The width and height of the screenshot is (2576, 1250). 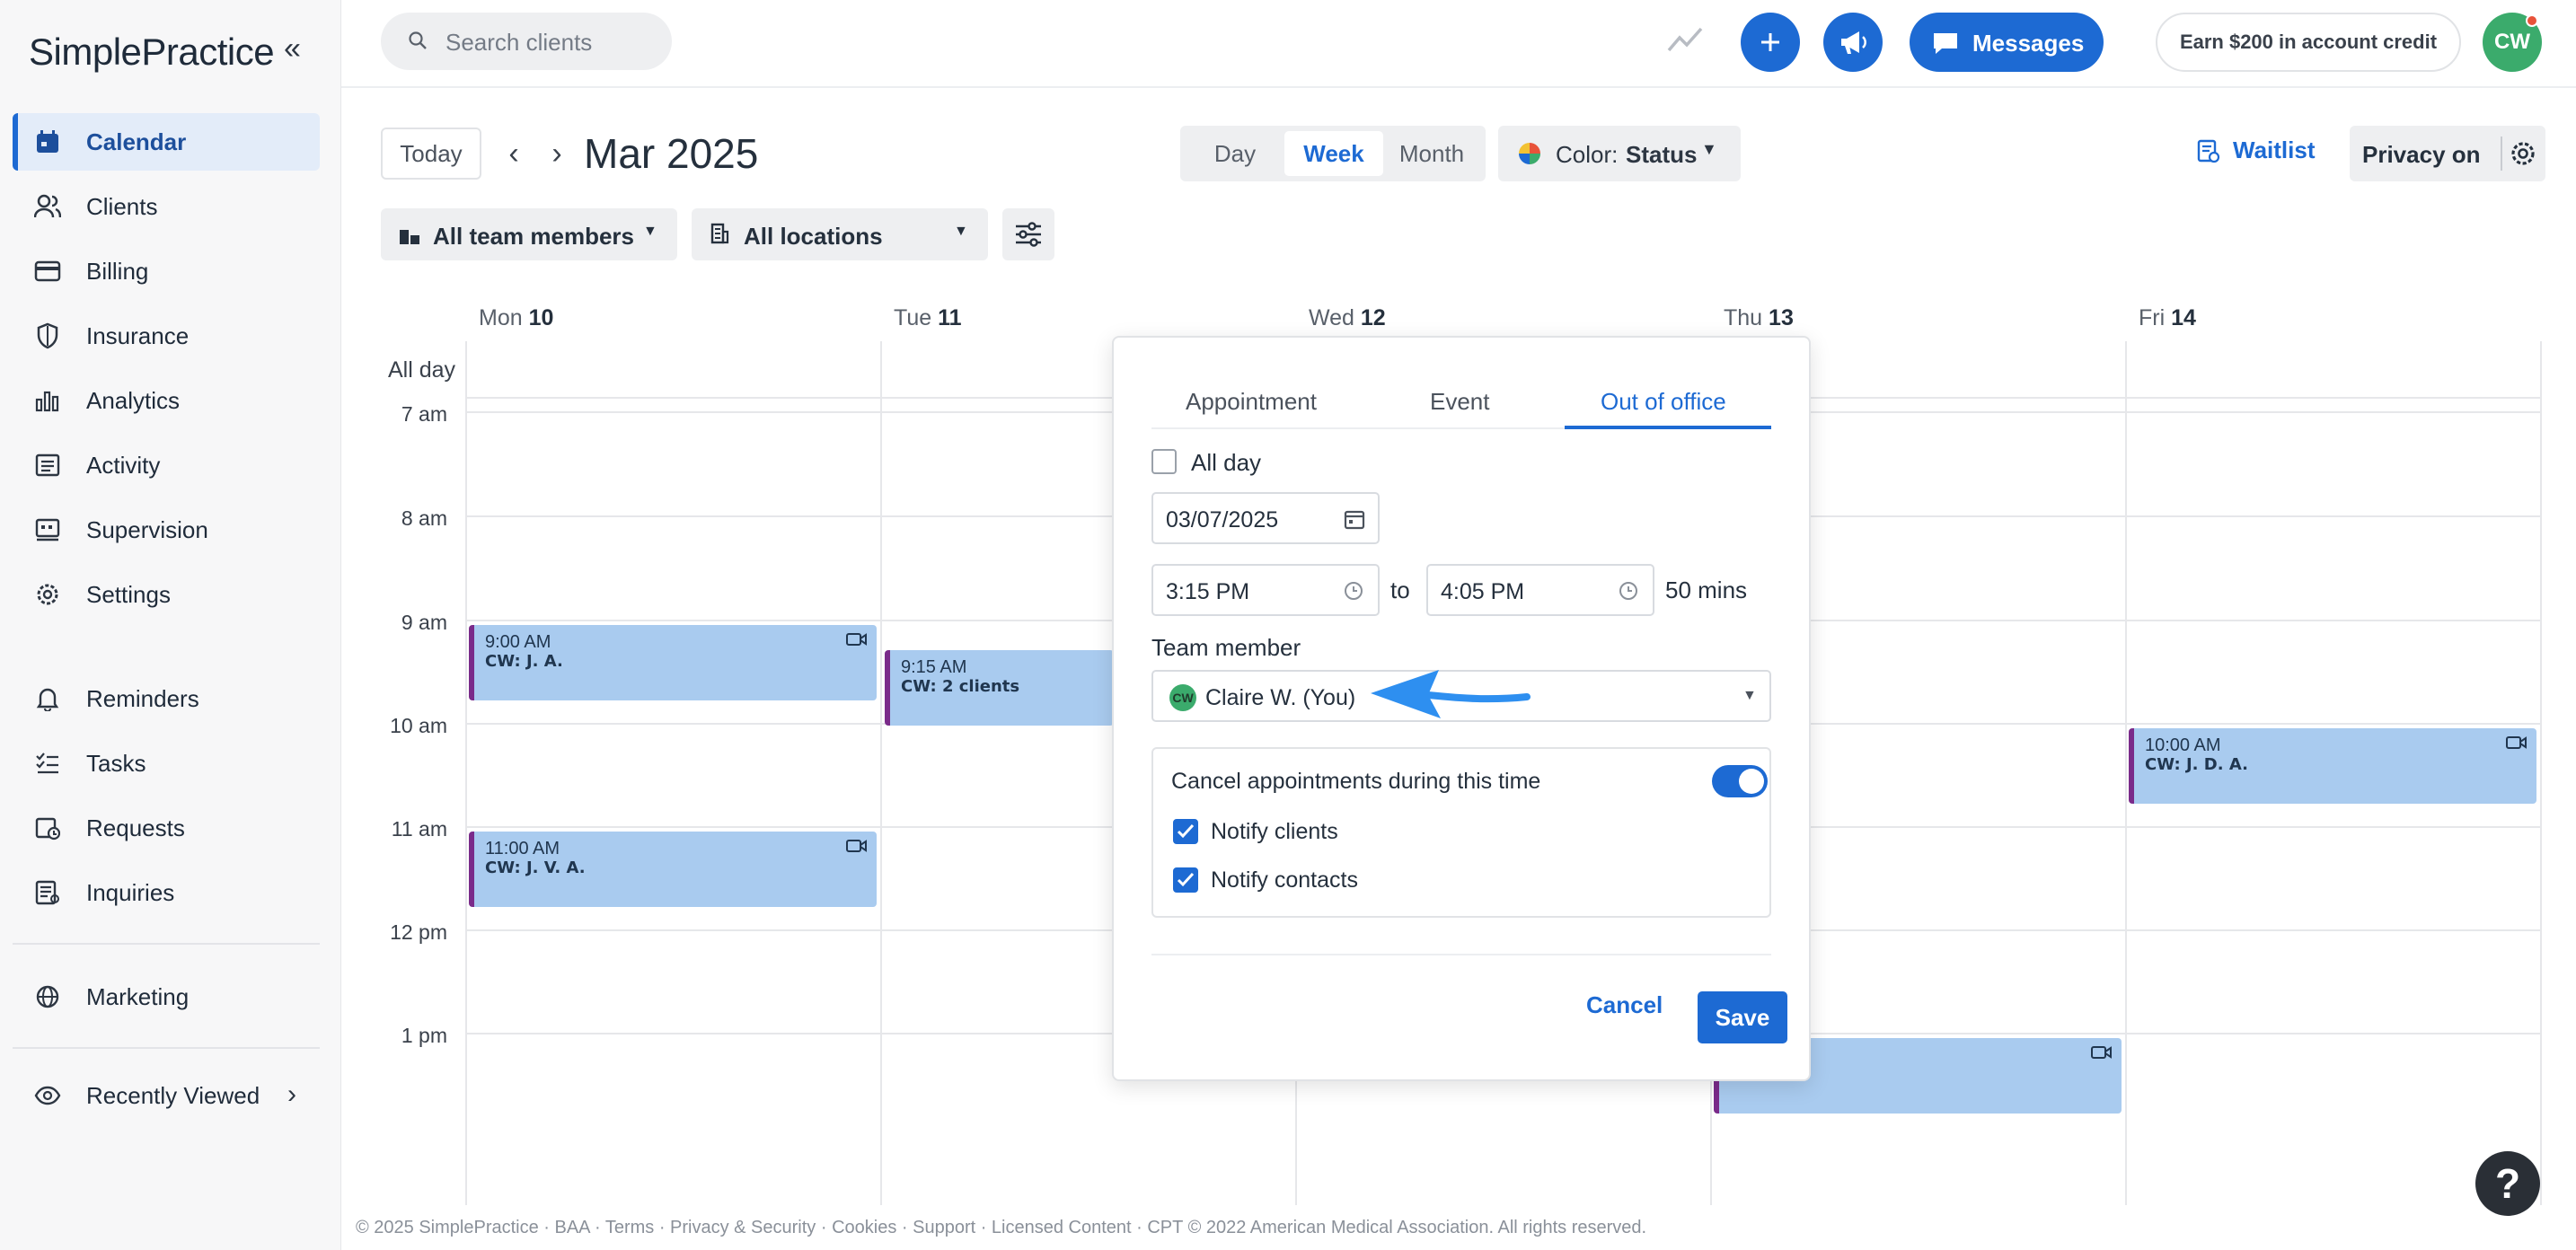 I want to click on sidebar-item-label: Activity, so click(x=123, y=465).